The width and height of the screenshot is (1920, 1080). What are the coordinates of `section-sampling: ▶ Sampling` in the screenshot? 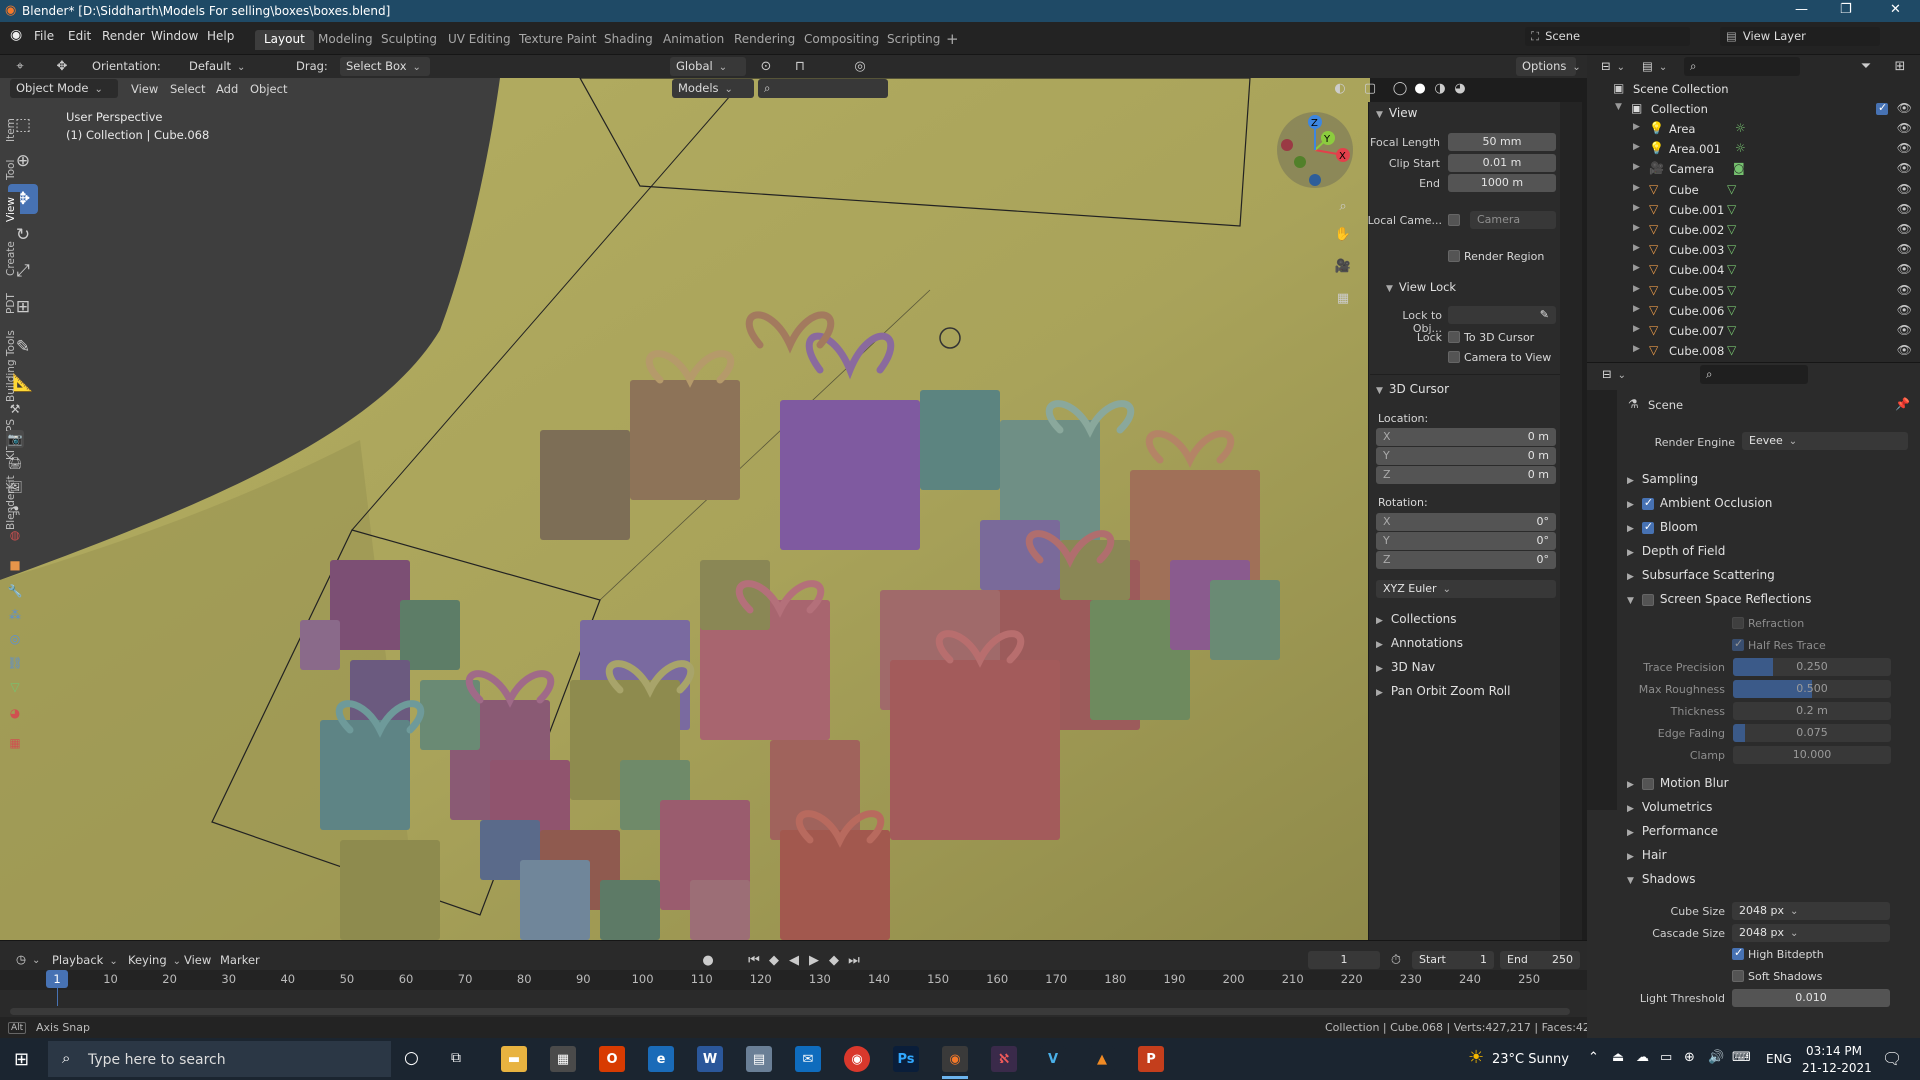 It's located at (1662, 479).